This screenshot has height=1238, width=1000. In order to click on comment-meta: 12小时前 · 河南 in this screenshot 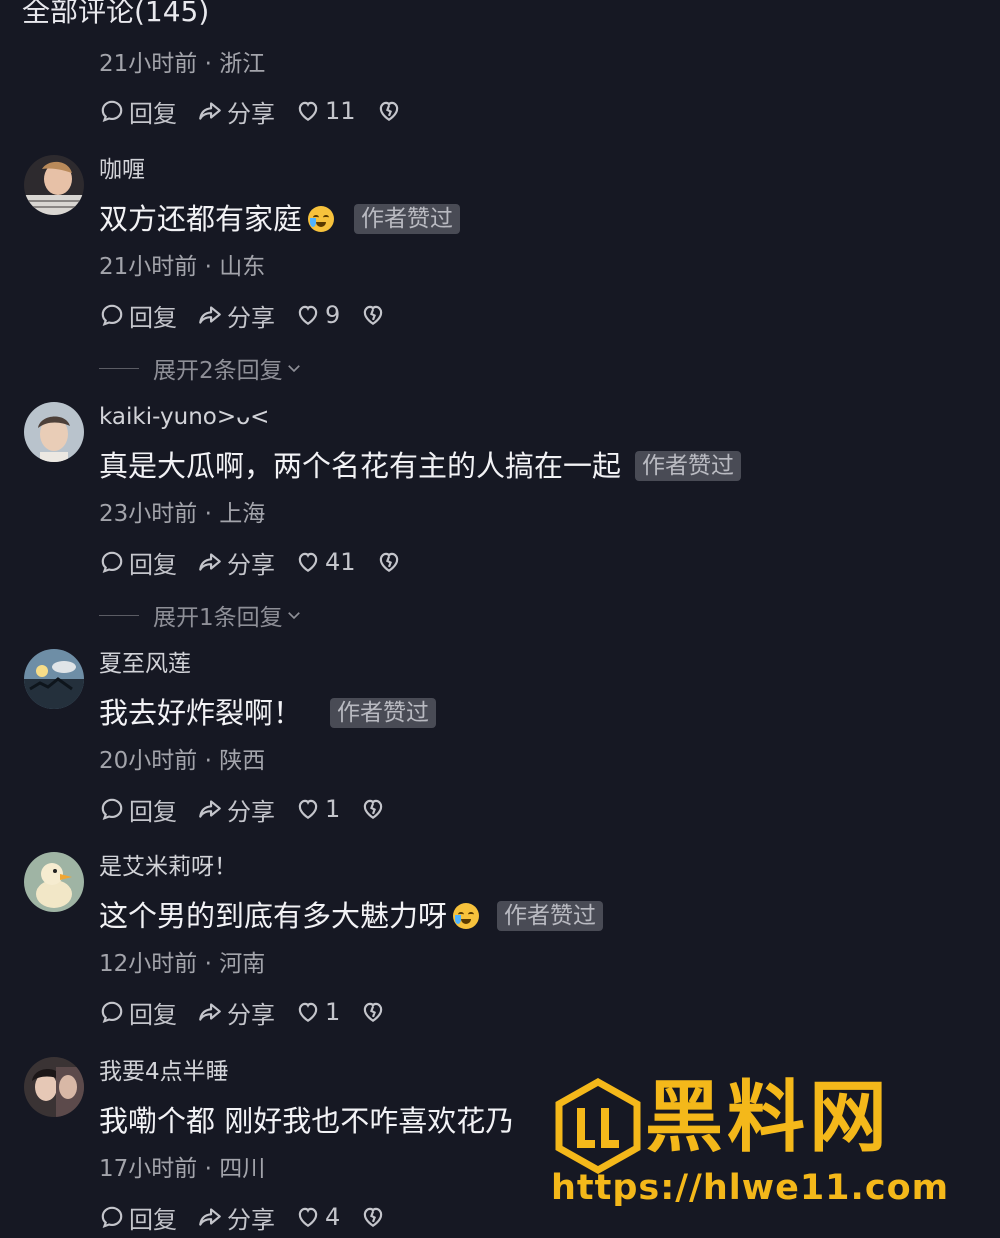, I will do `click(182, 964)`.